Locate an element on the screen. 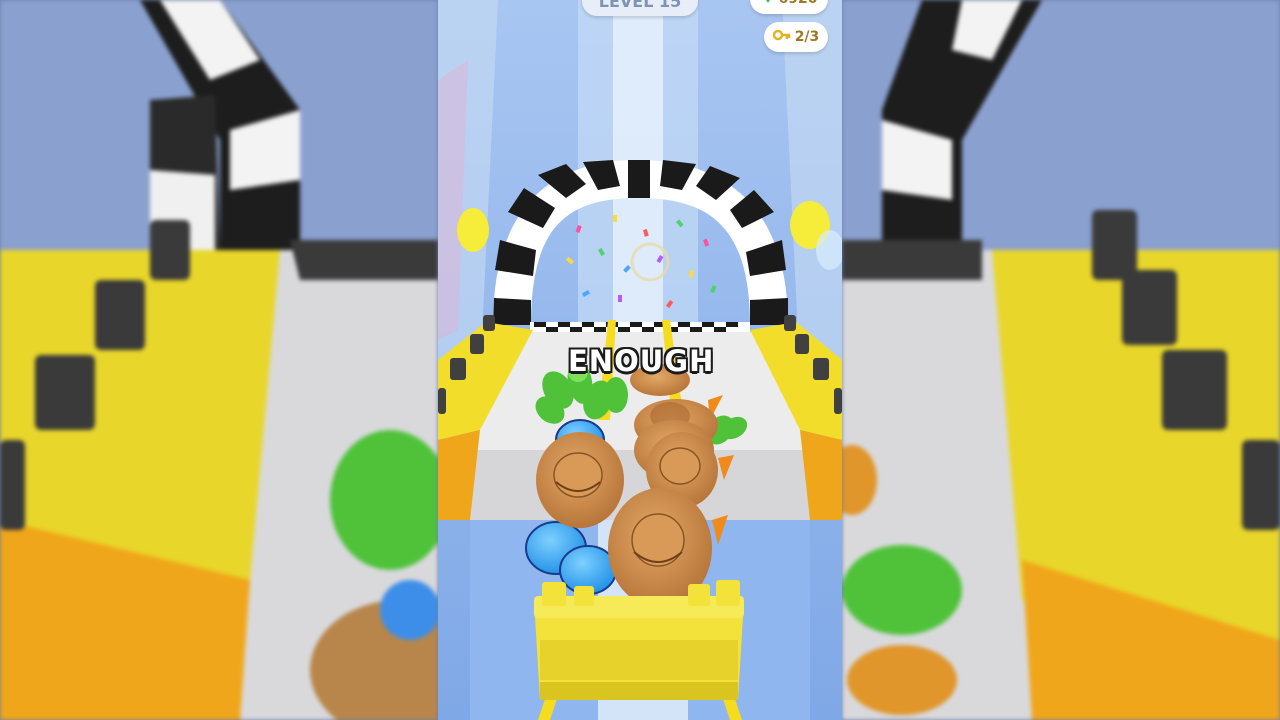 Image resolution: width=1280 pixels, height=720 pixels. level-label: LEVEL 15 is located at coordinates (640, 5).